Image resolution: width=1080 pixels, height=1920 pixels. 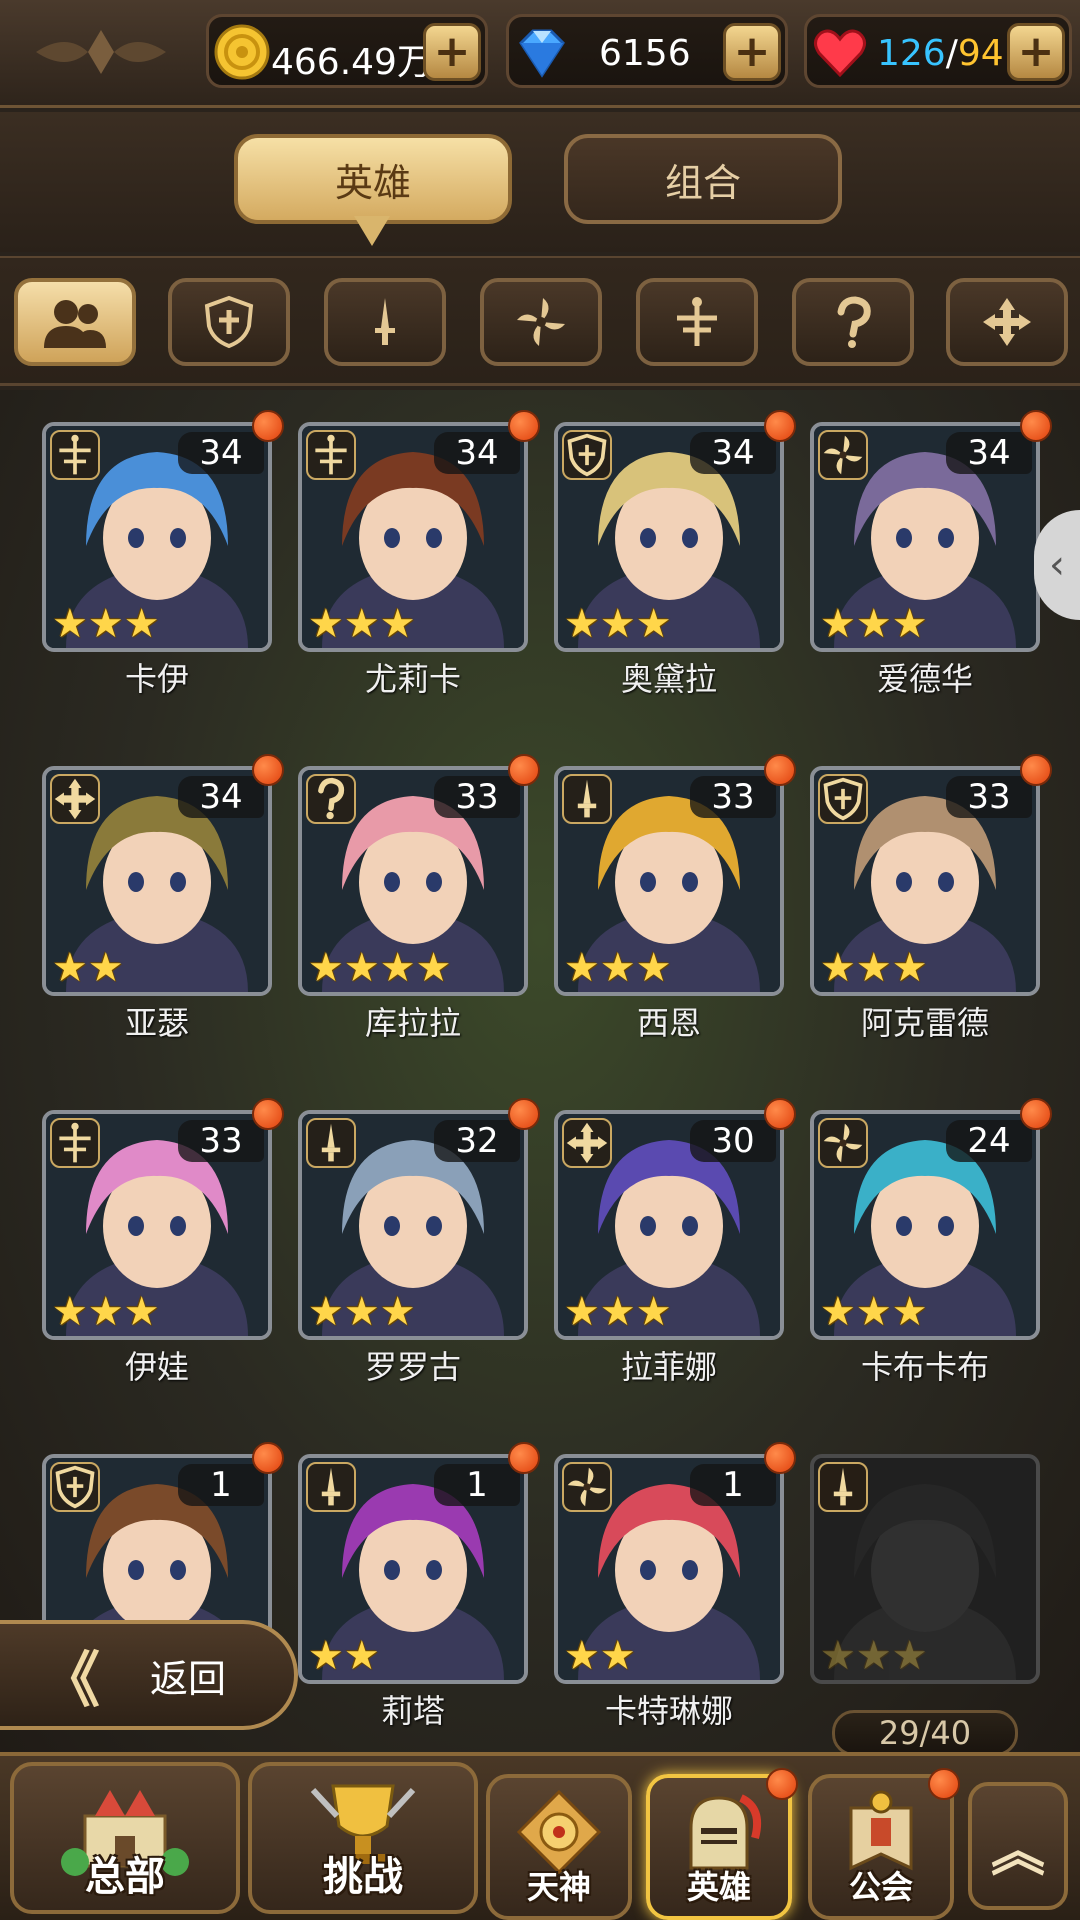 What do you see at coordinates (940, 53) in the screenshot?
I see `stamina-value: 126/94` at bounding box center [940, 53].